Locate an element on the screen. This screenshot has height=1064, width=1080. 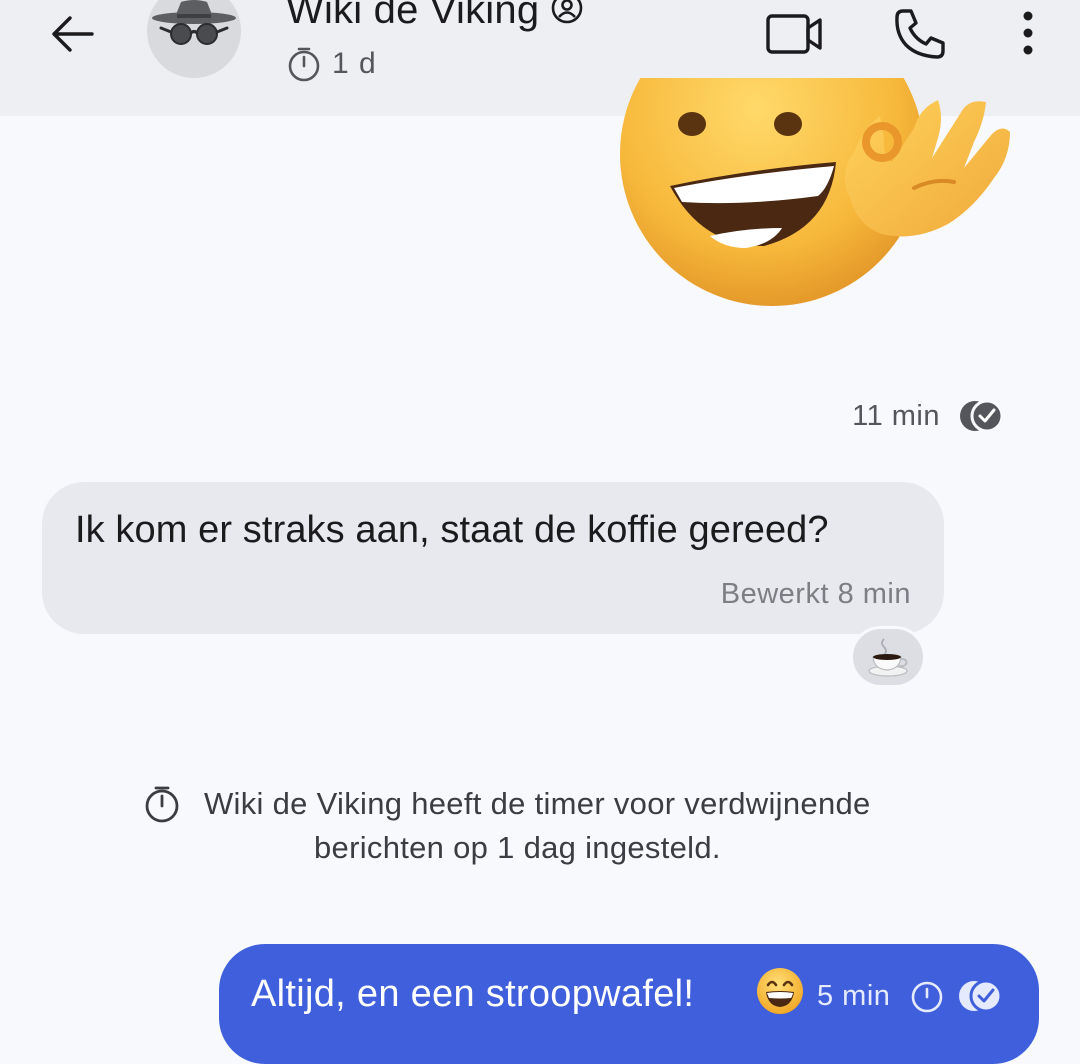
incognito-avatar-icon is located at coordinates (194, 22).